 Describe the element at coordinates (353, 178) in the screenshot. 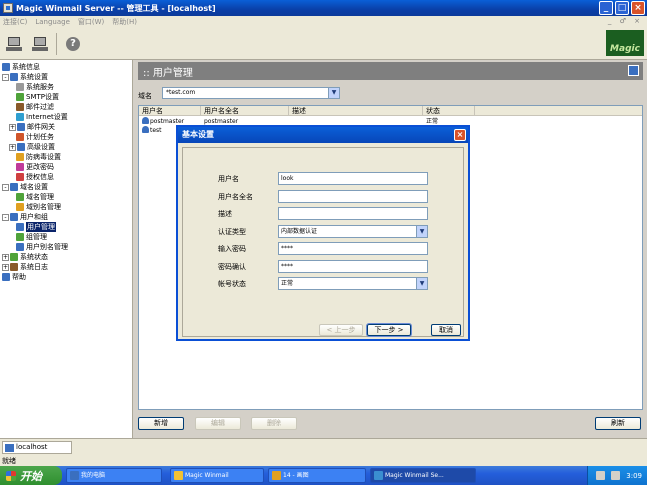

I see `field-input: look` at that location.